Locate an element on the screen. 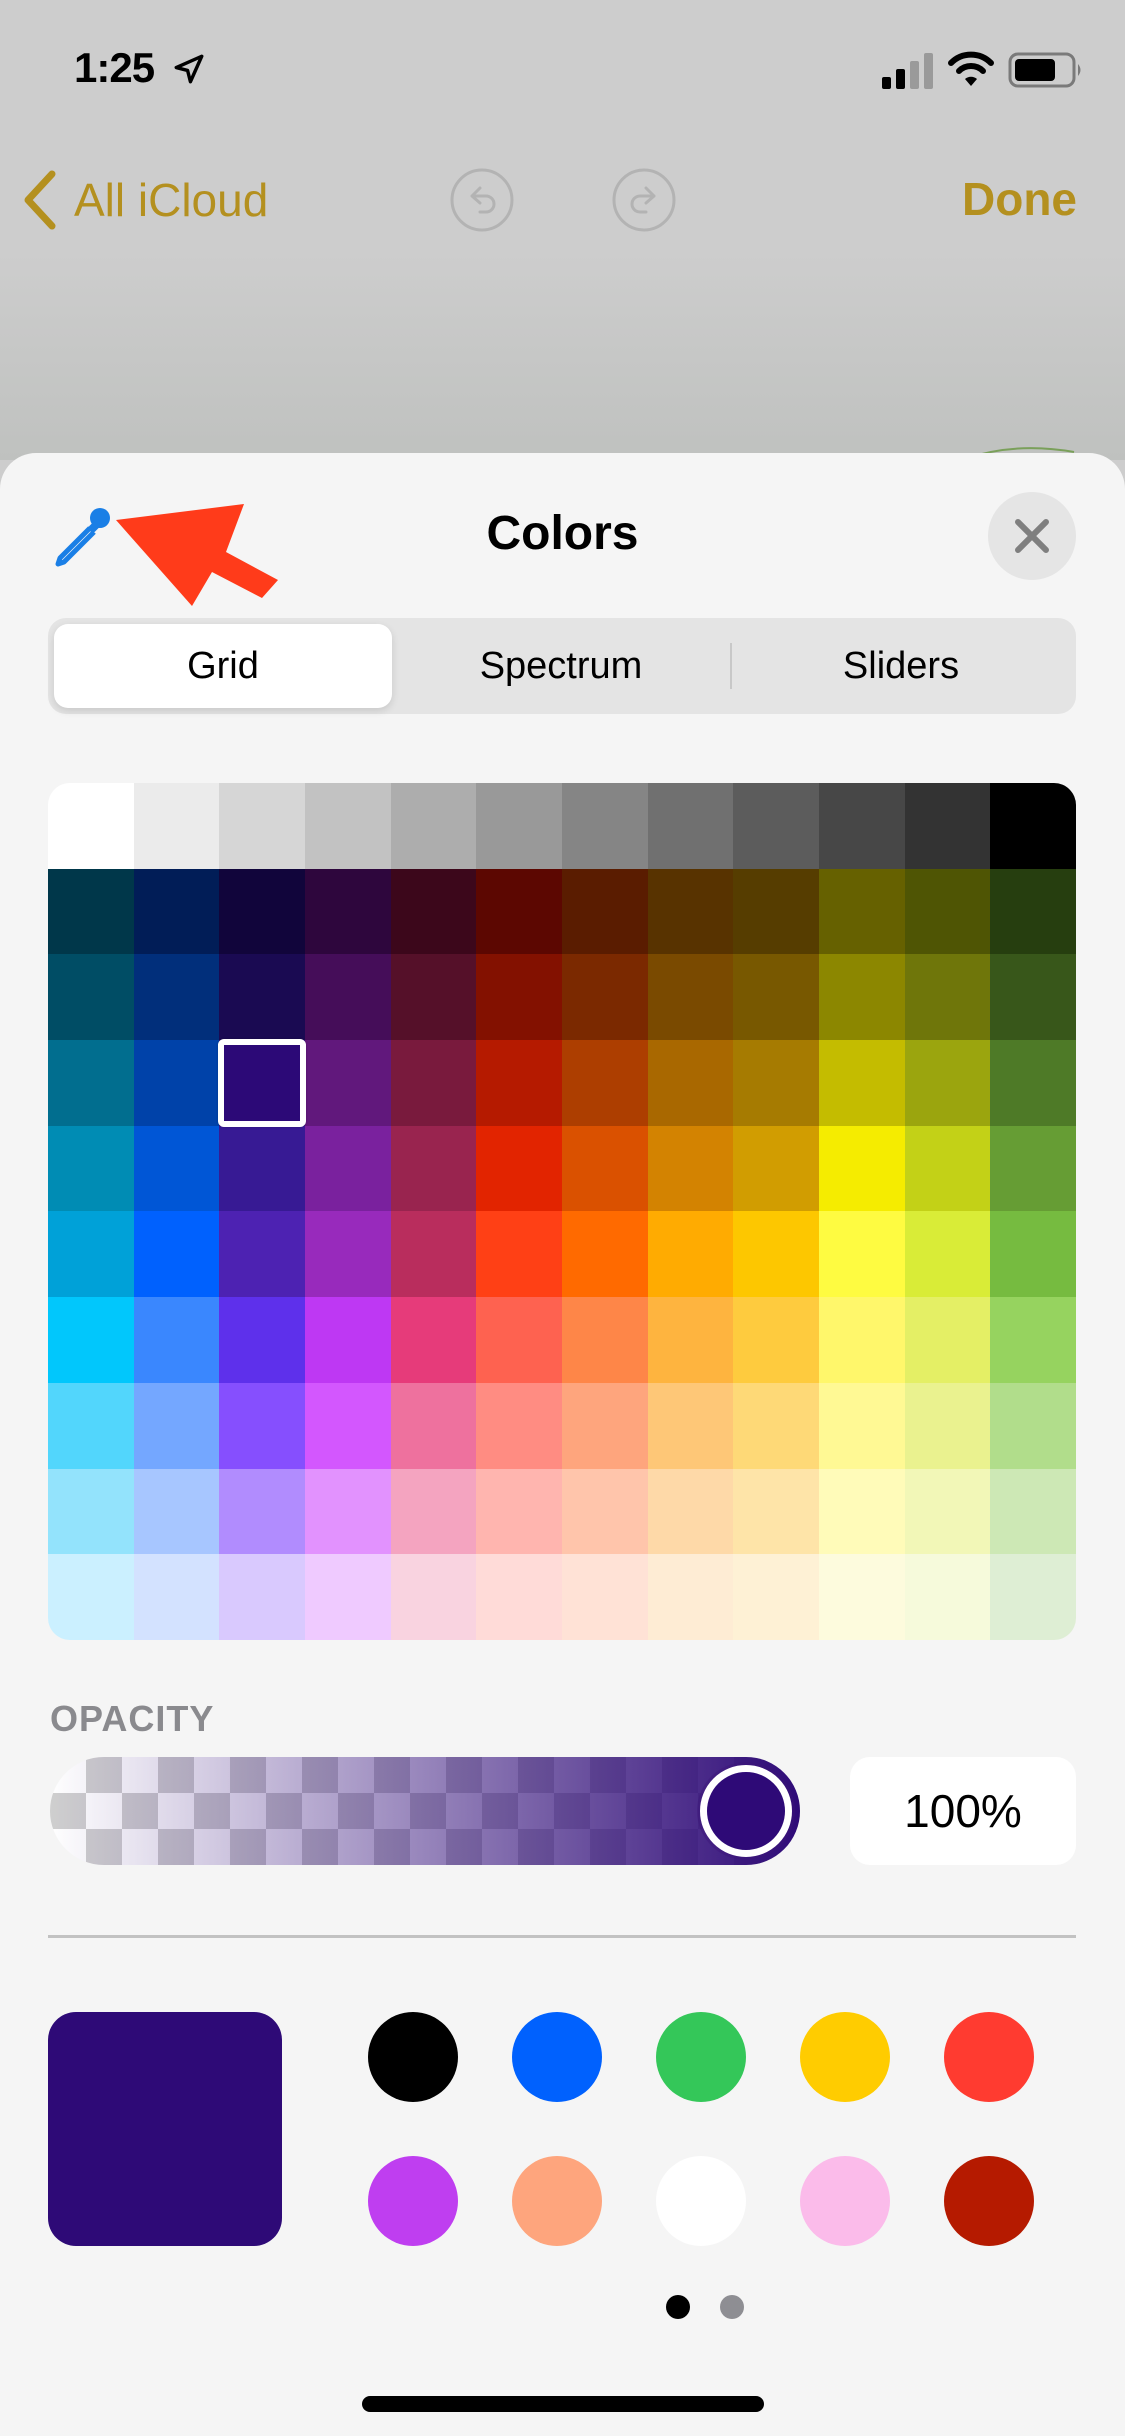  undo-icon is located at coordinates (482, 200).